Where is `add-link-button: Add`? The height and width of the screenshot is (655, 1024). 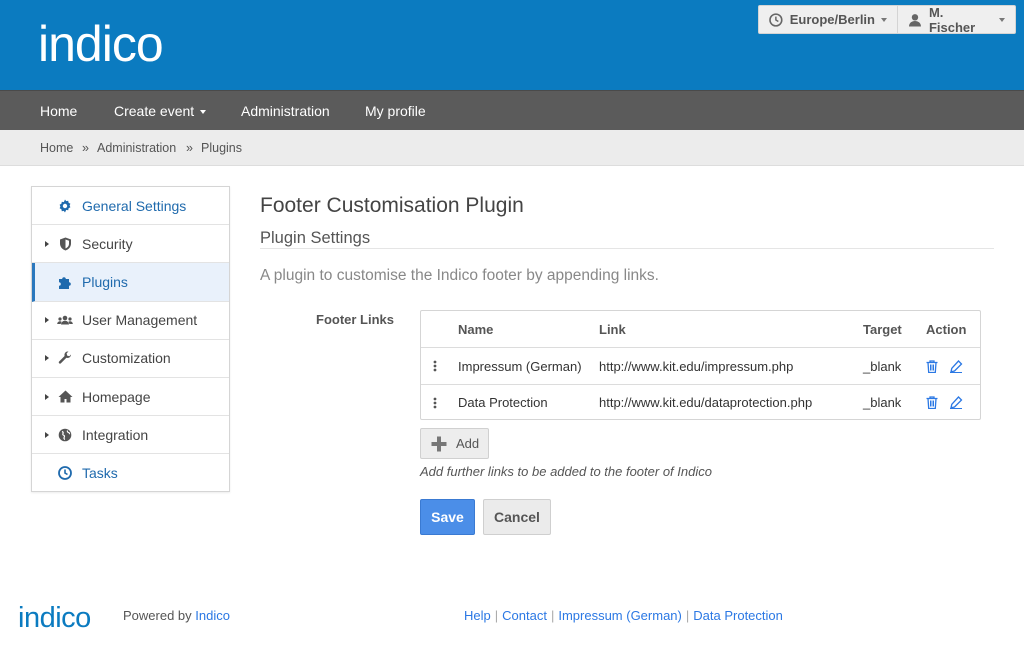 add-link-button: Add is located at coordinates (454, 443).